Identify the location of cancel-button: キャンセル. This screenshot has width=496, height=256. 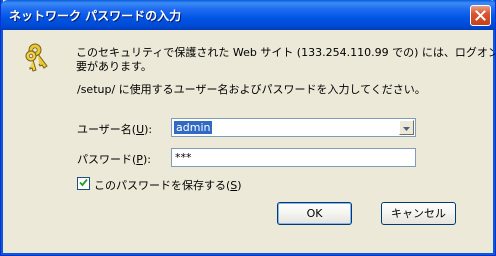
(418, 213).